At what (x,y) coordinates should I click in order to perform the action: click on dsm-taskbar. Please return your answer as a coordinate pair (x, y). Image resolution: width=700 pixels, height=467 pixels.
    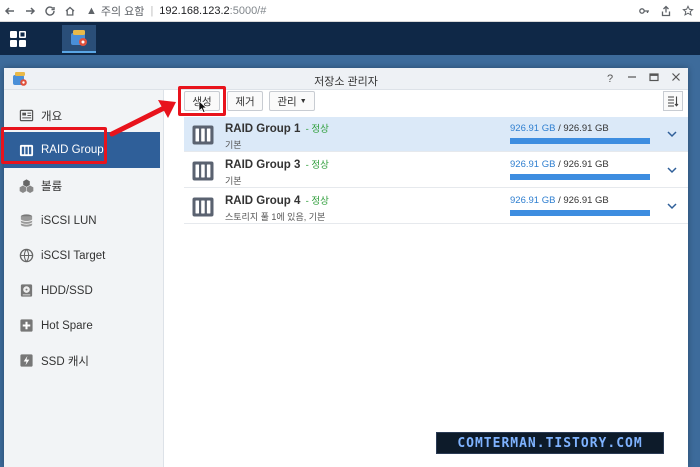
    Looking at the image, I should click on (350, 38).